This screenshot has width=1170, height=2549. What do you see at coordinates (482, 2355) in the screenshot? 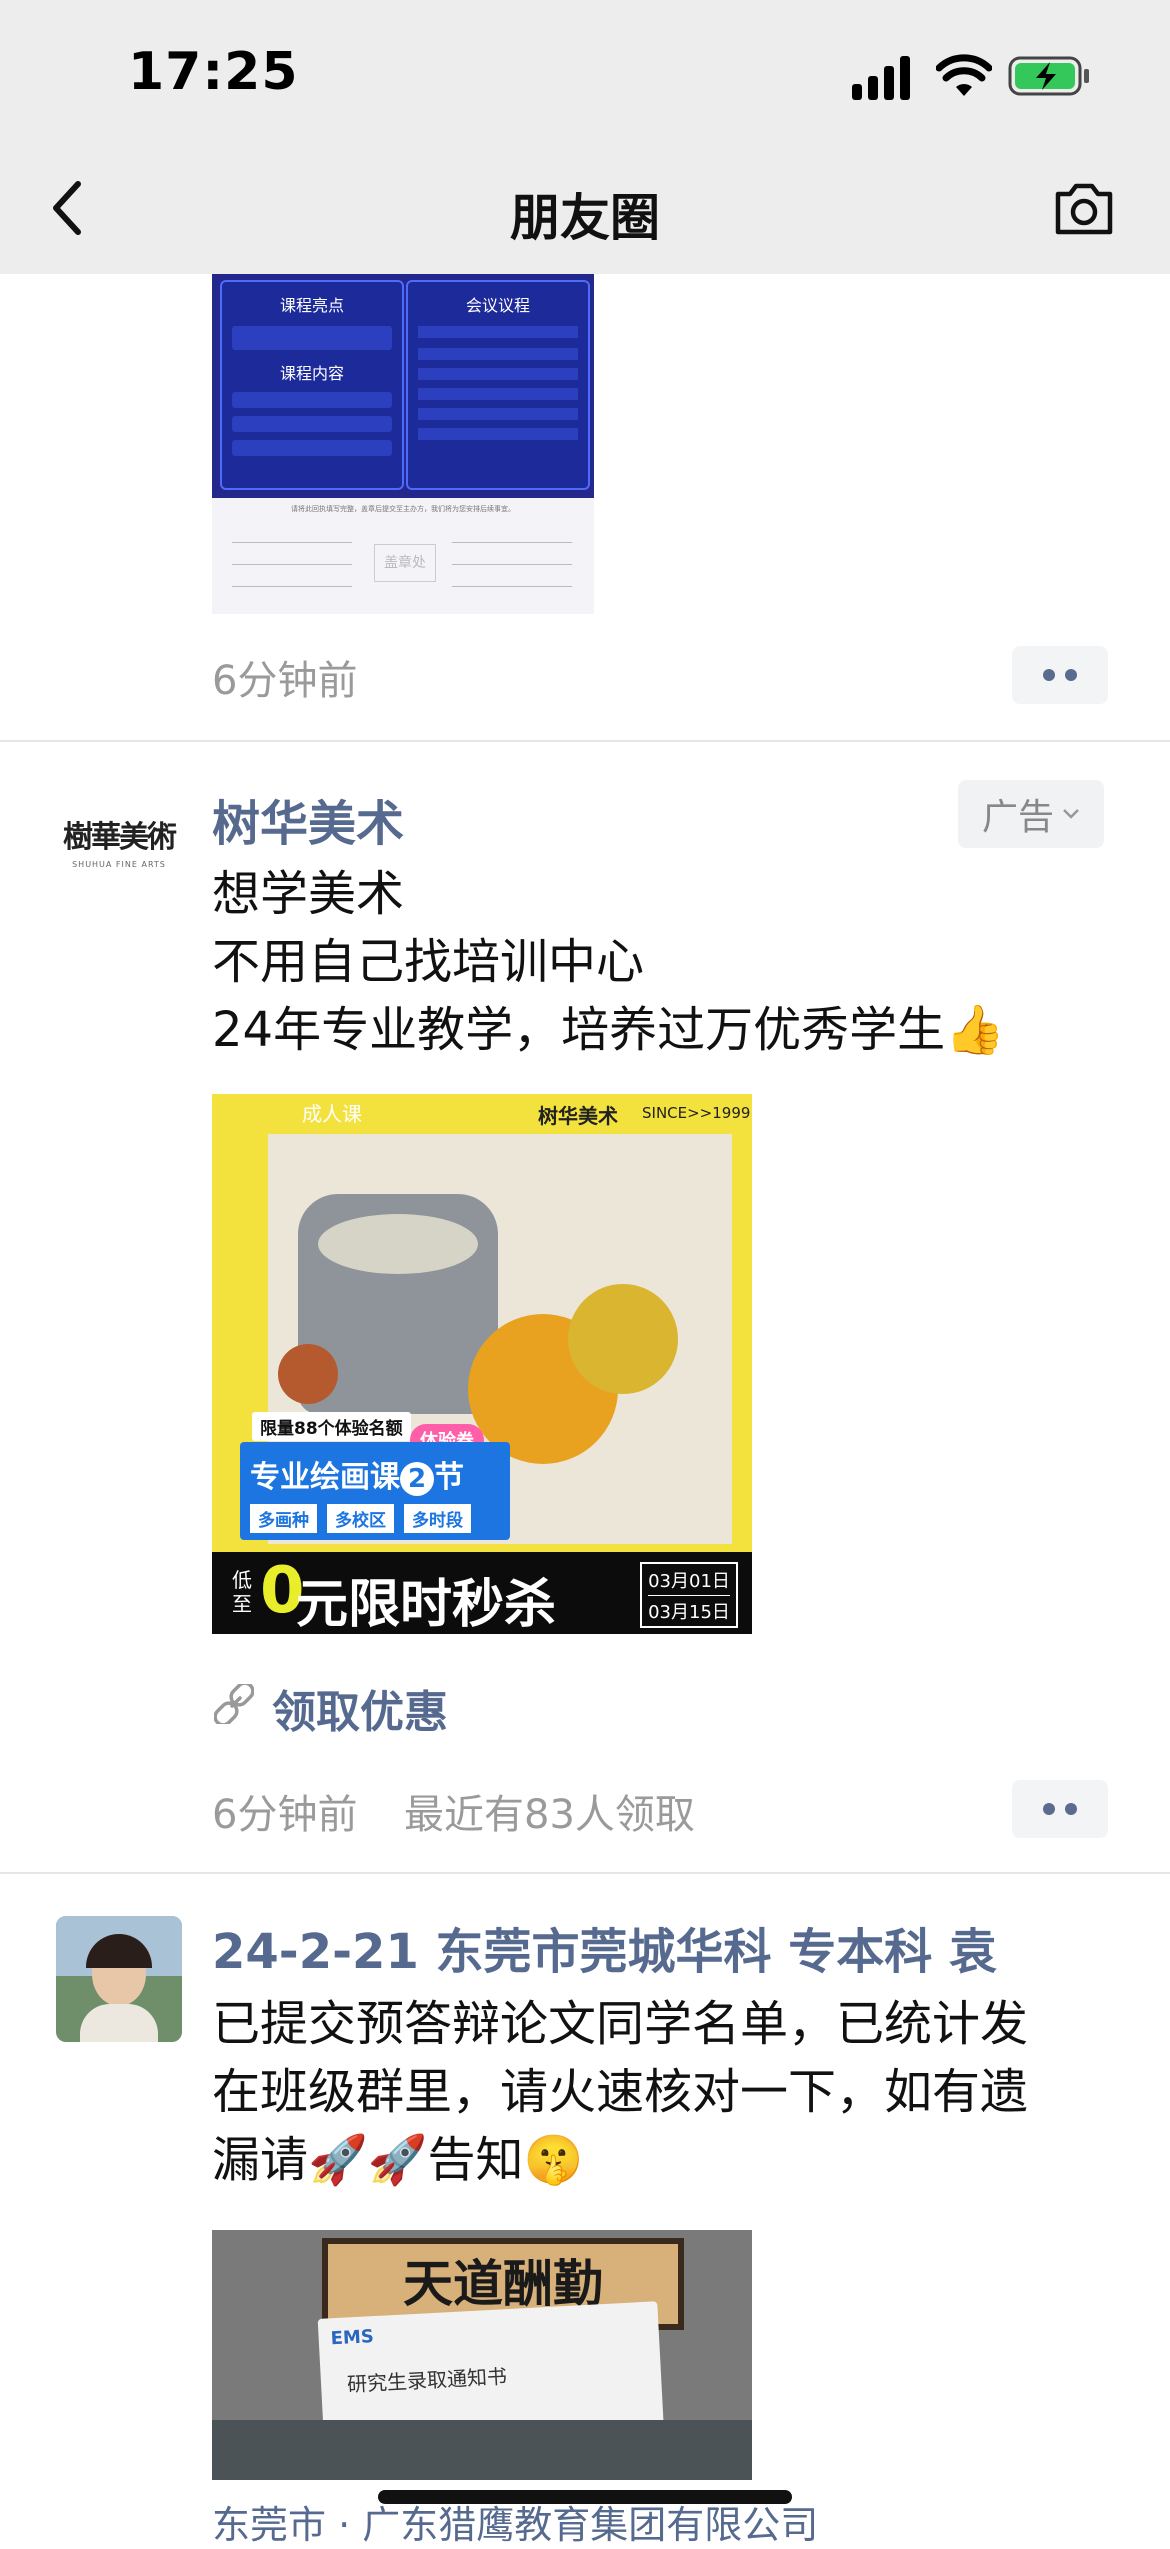
I see `post-photo: 天道酬勤 EMS 研究生录取通知书` at bounding box center [482, 2355].